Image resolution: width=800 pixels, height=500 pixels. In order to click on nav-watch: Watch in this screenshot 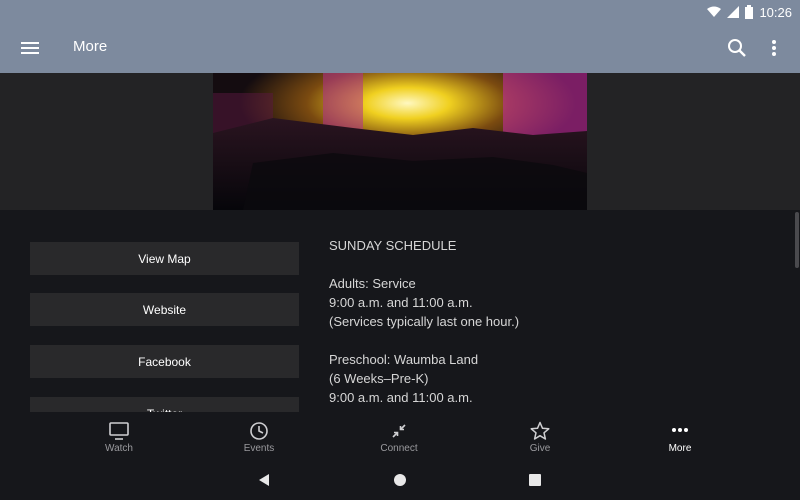, I will do `click(119, 436)`.